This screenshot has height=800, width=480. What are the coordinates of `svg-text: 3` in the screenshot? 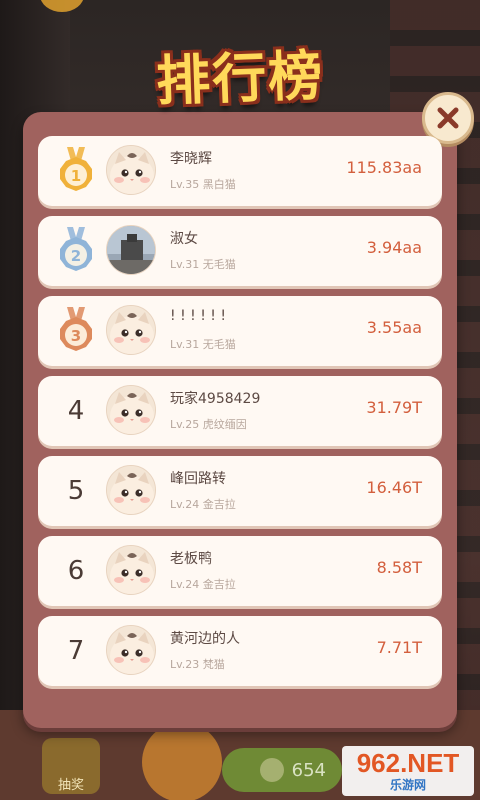 It's located at (76, 336).